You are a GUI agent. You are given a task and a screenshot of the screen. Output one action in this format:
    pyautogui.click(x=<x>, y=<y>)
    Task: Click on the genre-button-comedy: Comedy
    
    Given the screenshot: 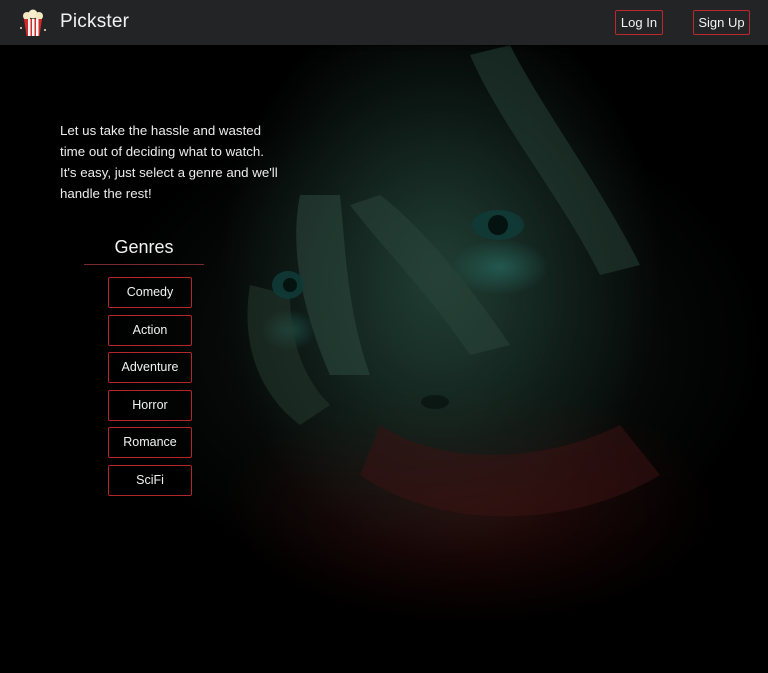 What is the action you would take?
    pyautogui.click(x=150, y=292)
    